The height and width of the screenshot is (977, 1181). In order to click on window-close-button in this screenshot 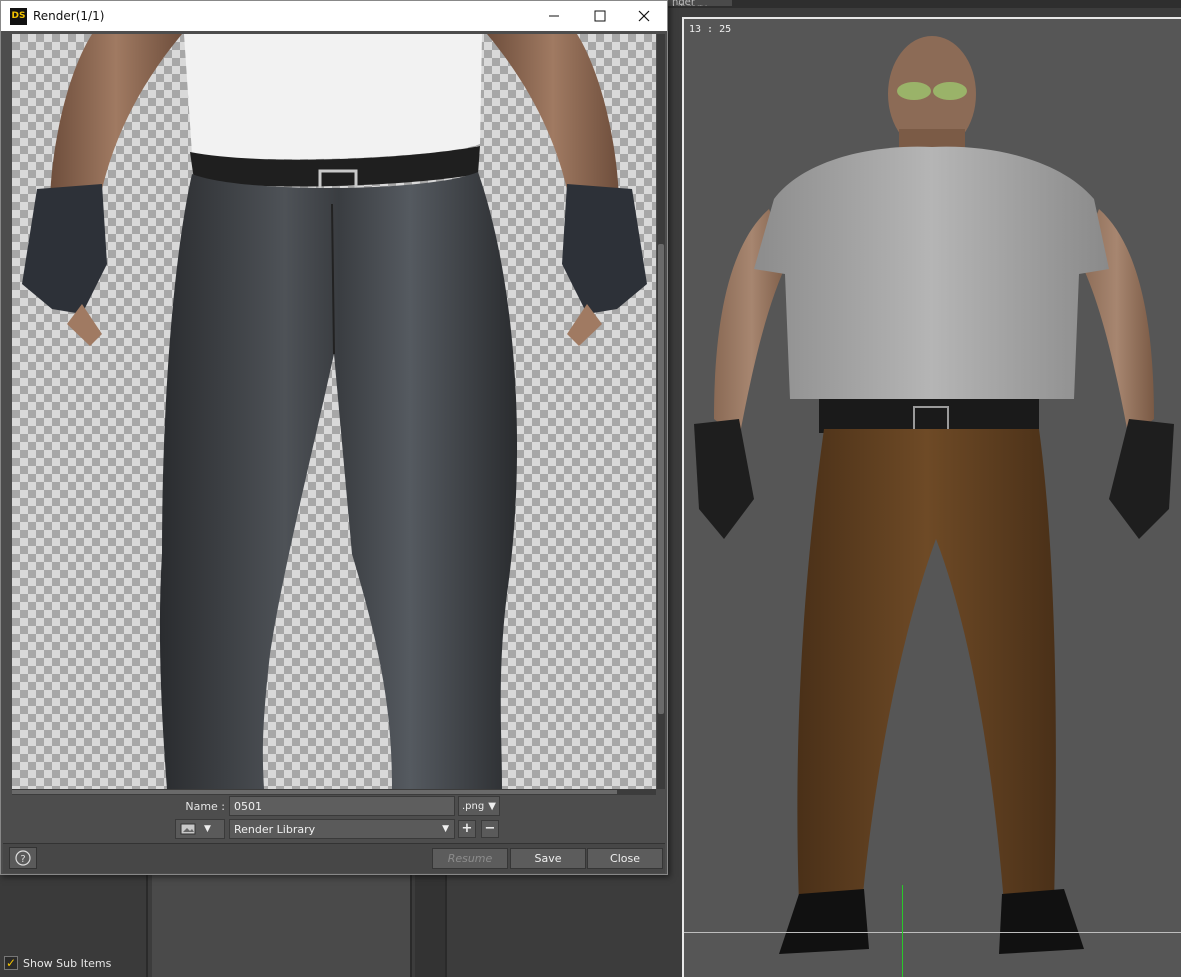, I will do `click(644, 16)`.